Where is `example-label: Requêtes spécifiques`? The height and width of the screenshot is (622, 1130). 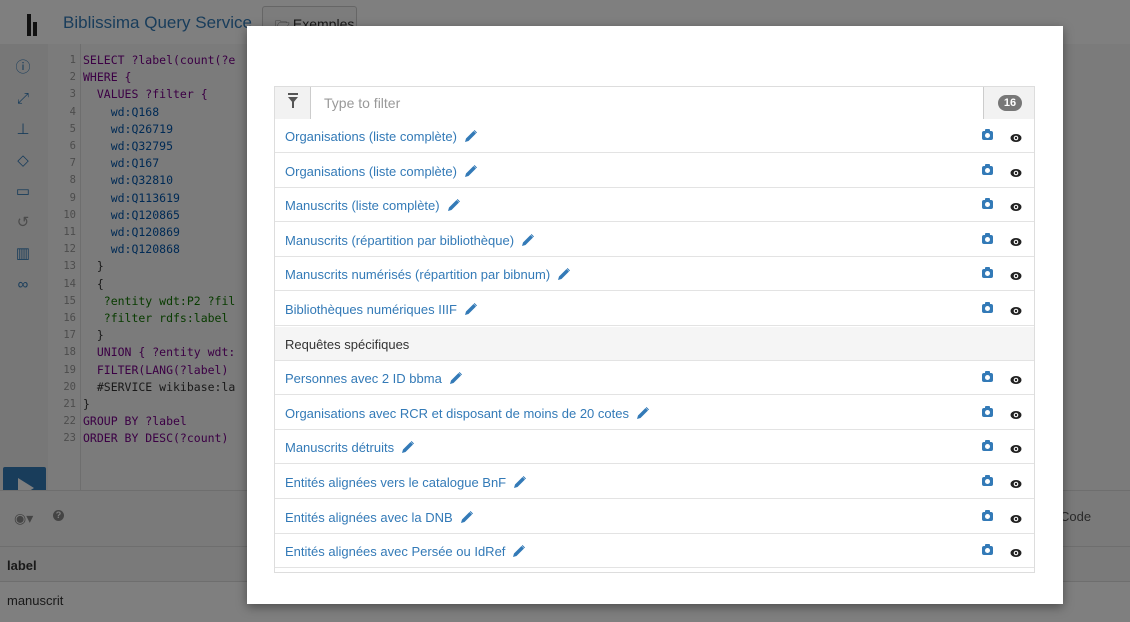
example-label: Requêtes spécifiques is located at coordinates (347, 344).